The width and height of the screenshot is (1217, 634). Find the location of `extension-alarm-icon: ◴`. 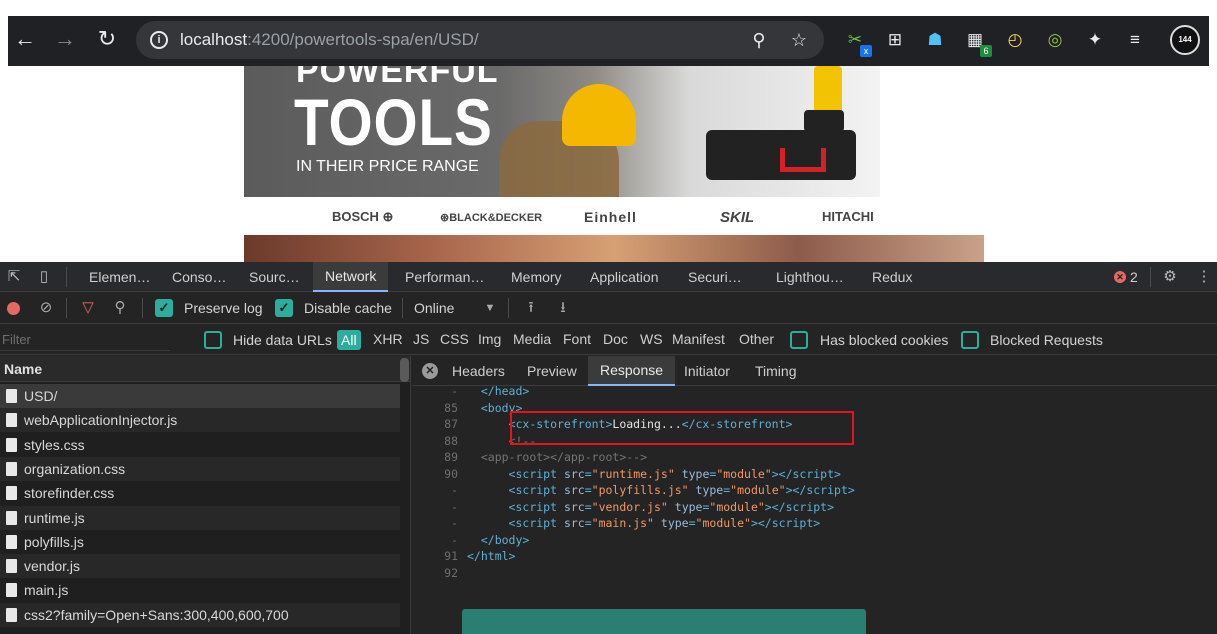

extension-alarm-icon: ◴ is located at coordinates (1015, 40).